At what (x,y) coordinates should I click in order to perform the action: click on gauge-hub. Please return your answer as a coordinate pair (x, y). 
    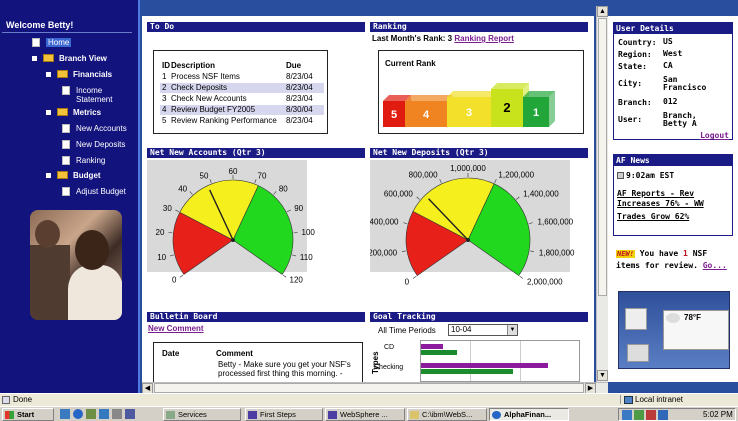
    Looking at the image, I should click on (233, 240).